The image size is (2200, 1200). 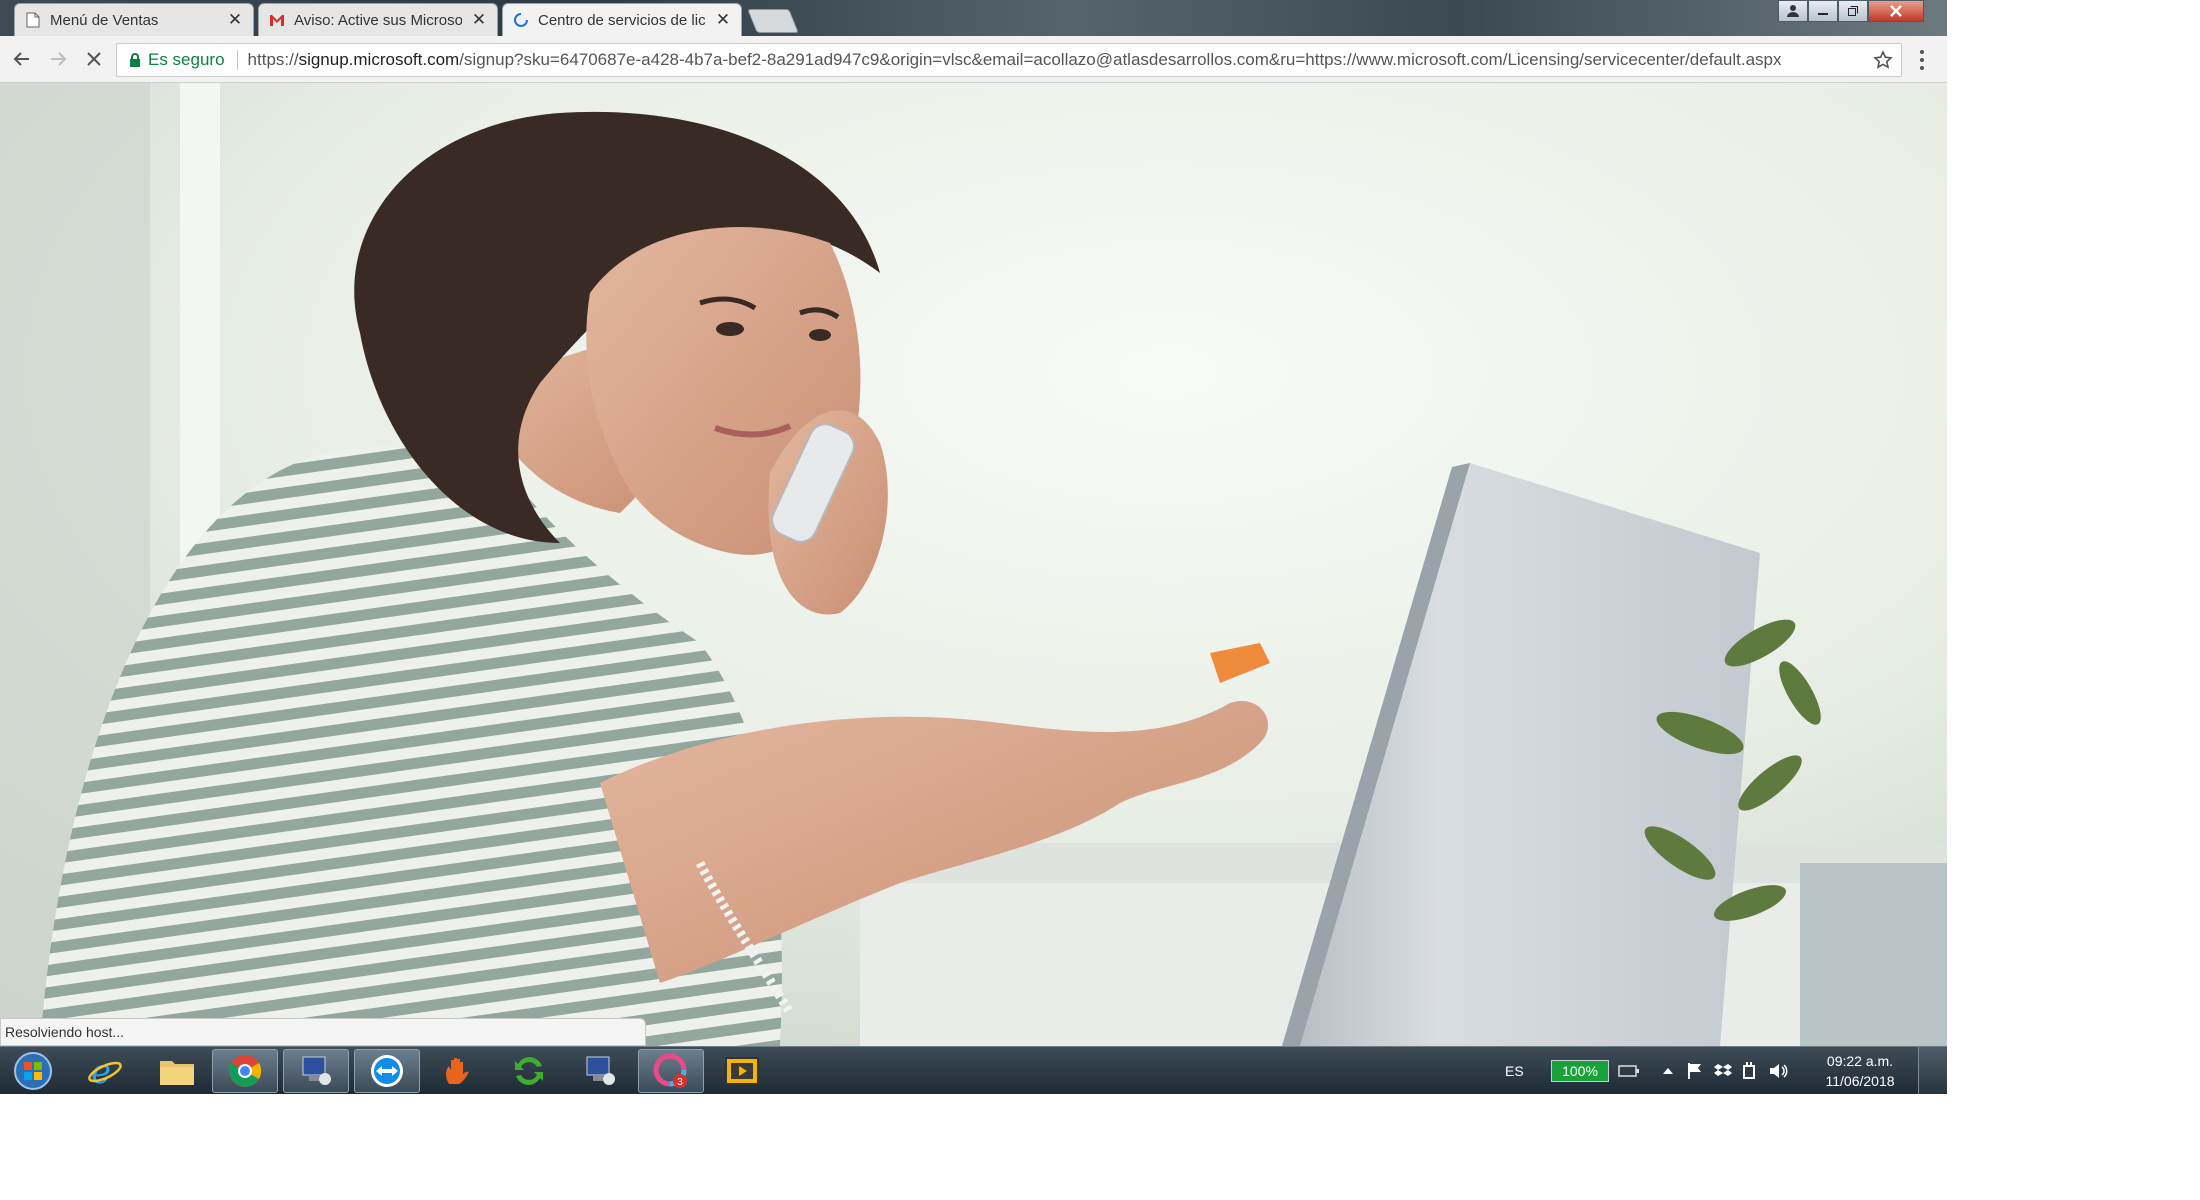 What do you see at coordinates (316, 1071) in the screenshot?
I see `remote-desktop-icon` at bounding box center [316, 1071].